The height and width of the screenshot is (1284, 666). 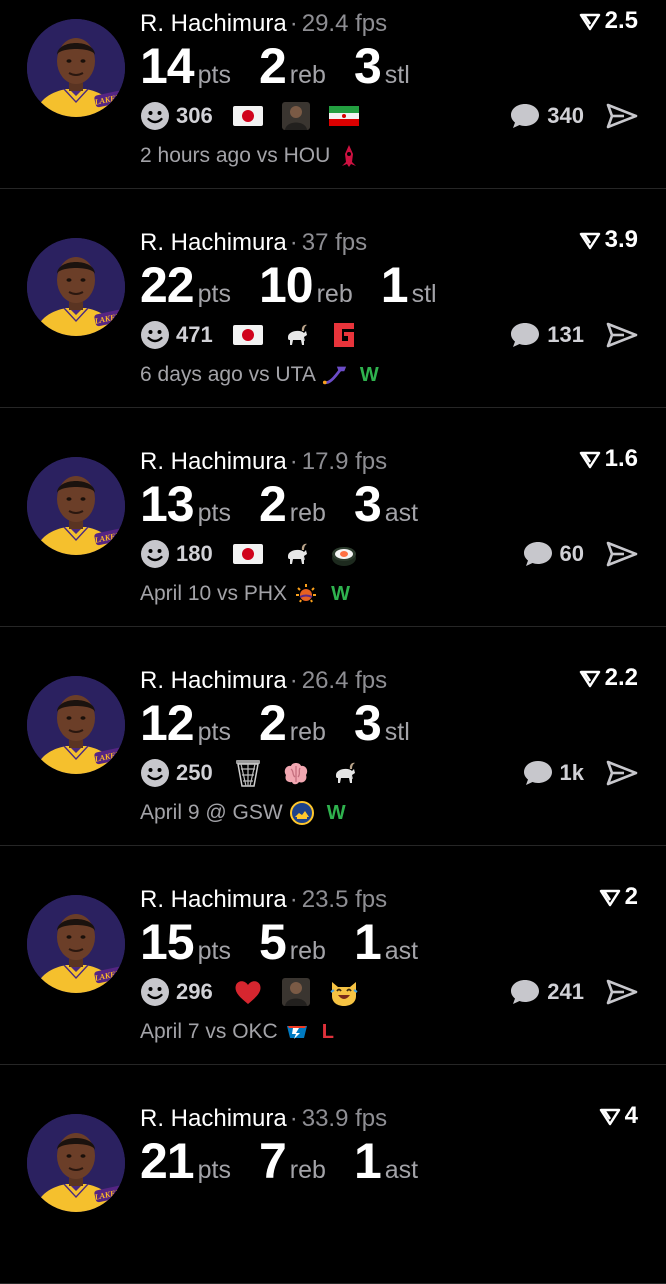 I want to click on stat-pts: 21 pts, so click(x=185, y=1161).